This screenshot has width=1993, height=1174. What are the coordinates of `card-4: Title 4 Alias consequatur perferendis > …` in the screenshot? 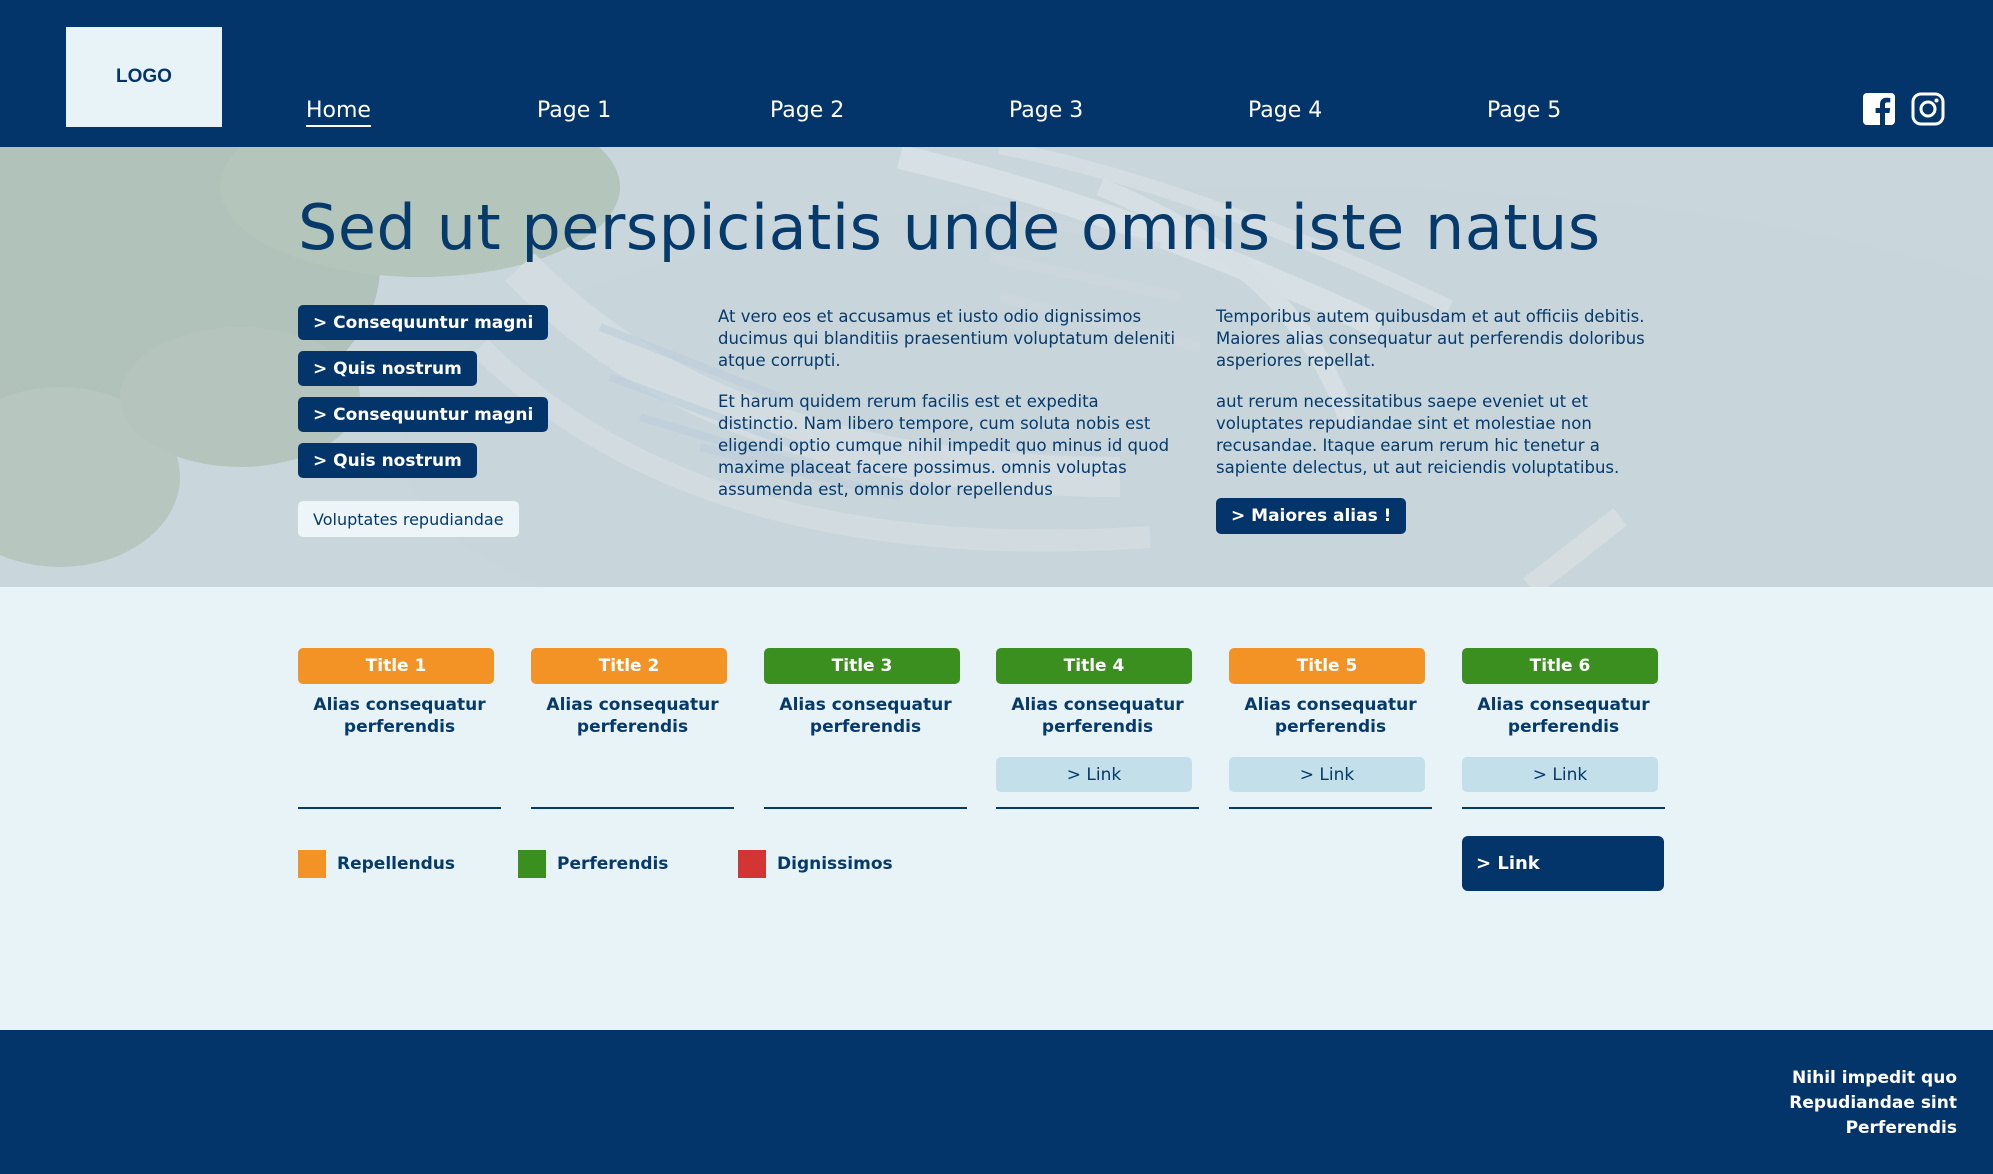 It's located at (1097, 728).